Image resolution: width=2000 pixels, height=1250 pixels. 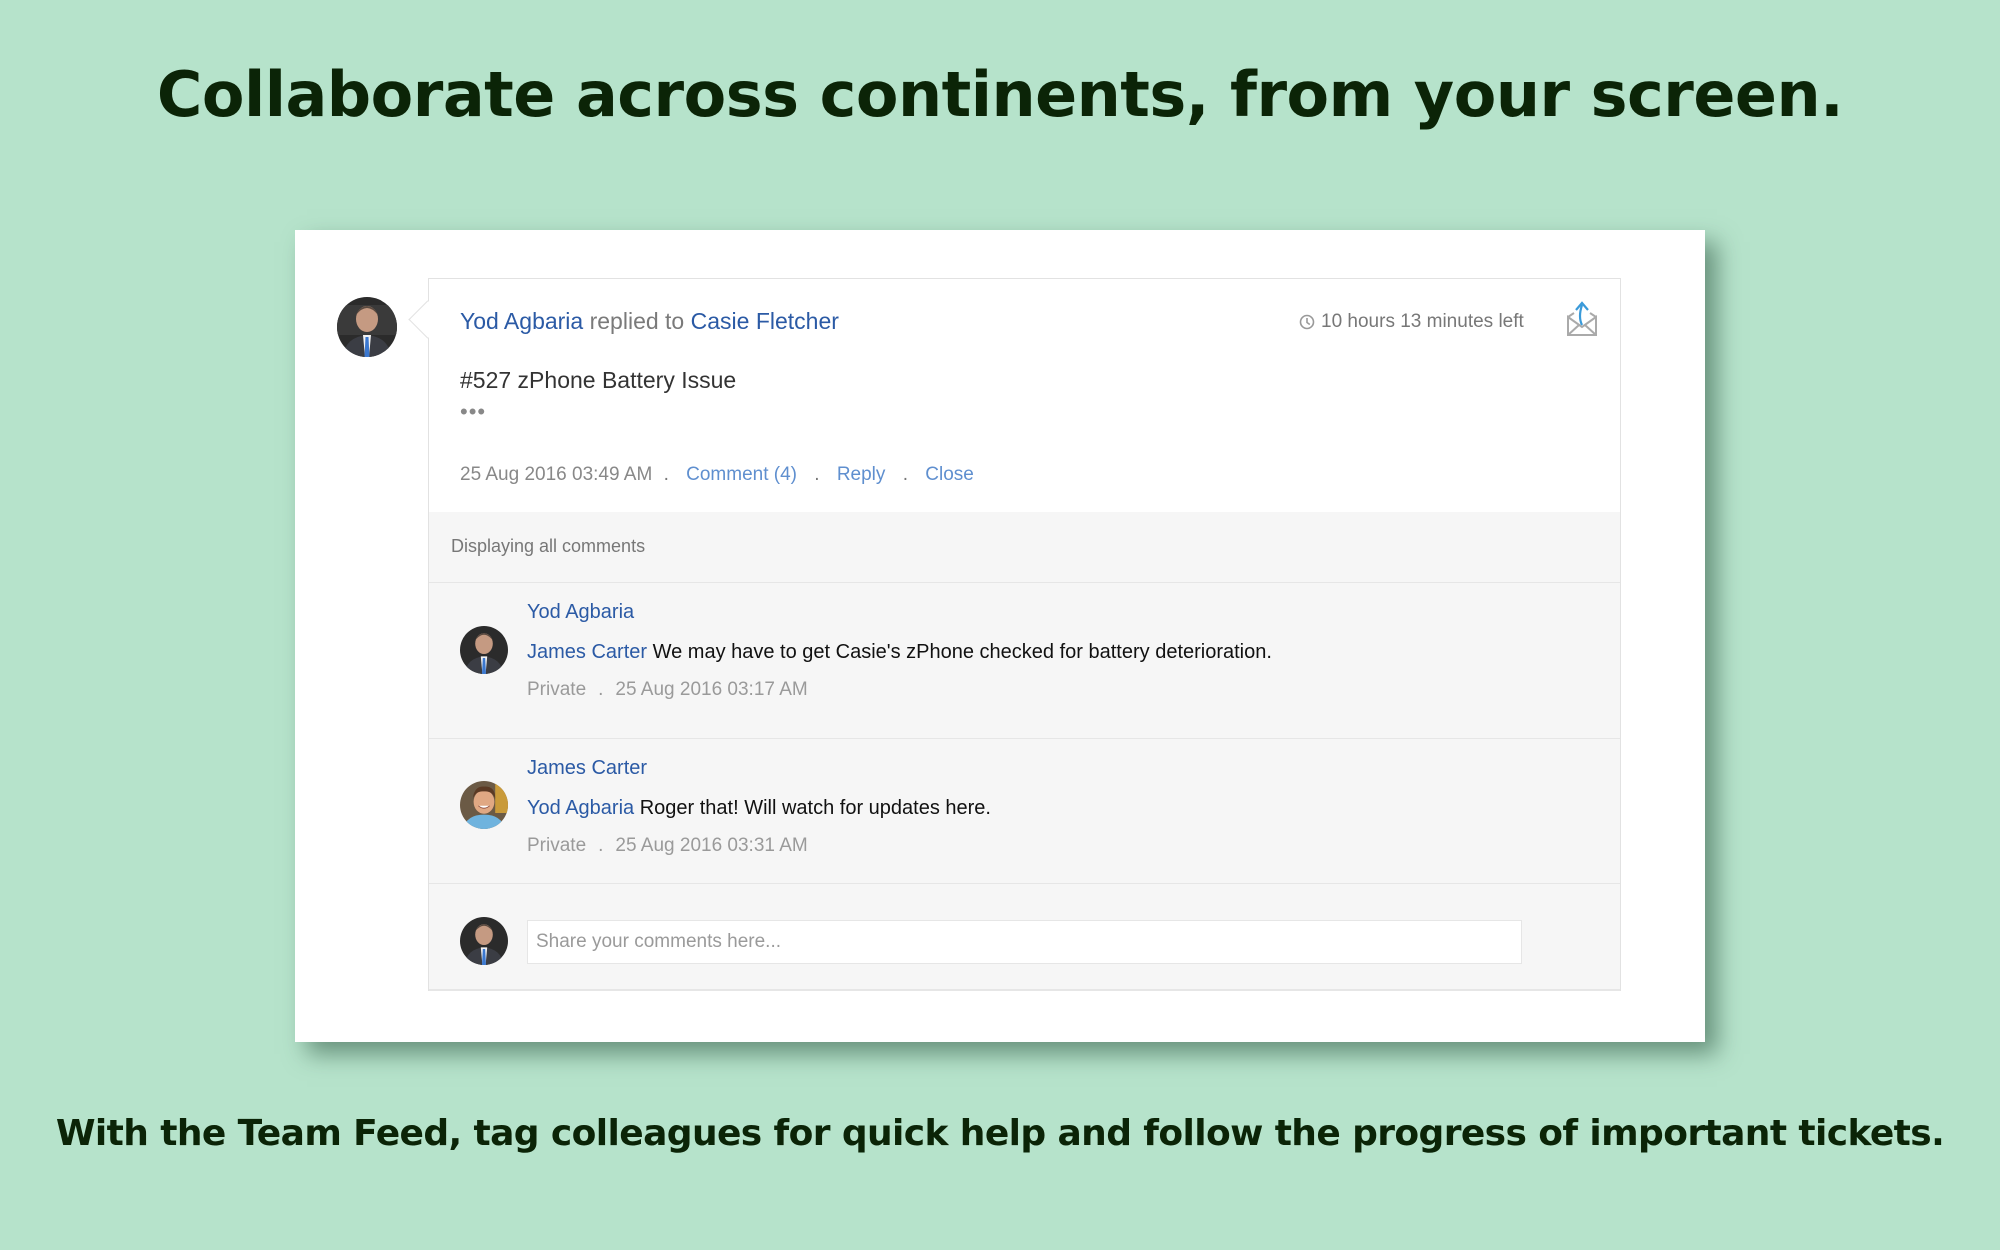 I want to click on current-user-avatar, so click(x=484, y=941).